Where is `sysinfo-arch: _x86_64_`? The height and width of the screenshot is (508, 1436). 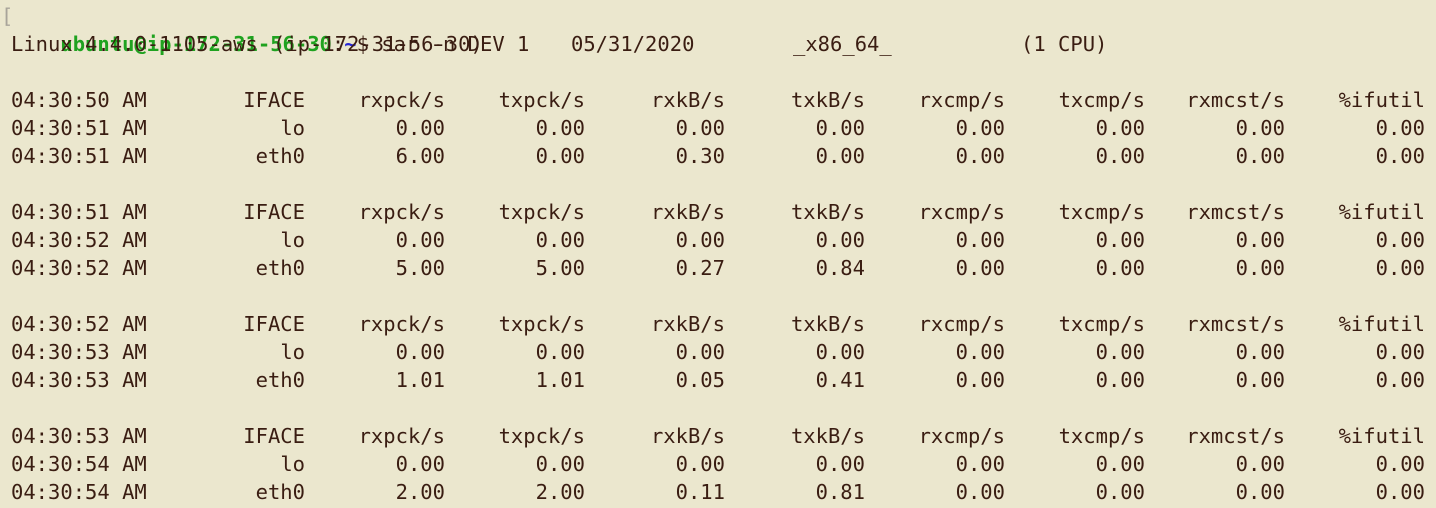 sysinfo-arch: _x86_64_ is located at coordinates (842, 44).